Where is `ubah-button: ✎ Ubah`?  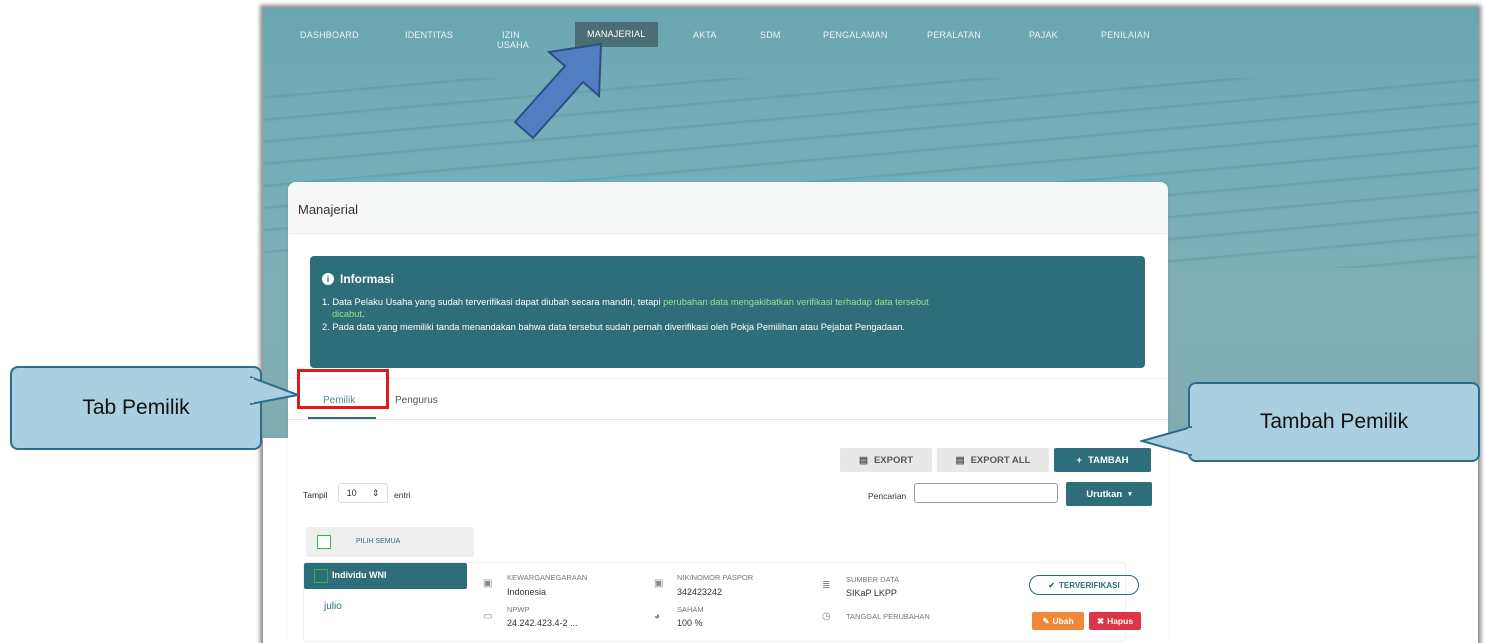
ubah-button: ✎ Ubah is located at coordinates (1058, 621).